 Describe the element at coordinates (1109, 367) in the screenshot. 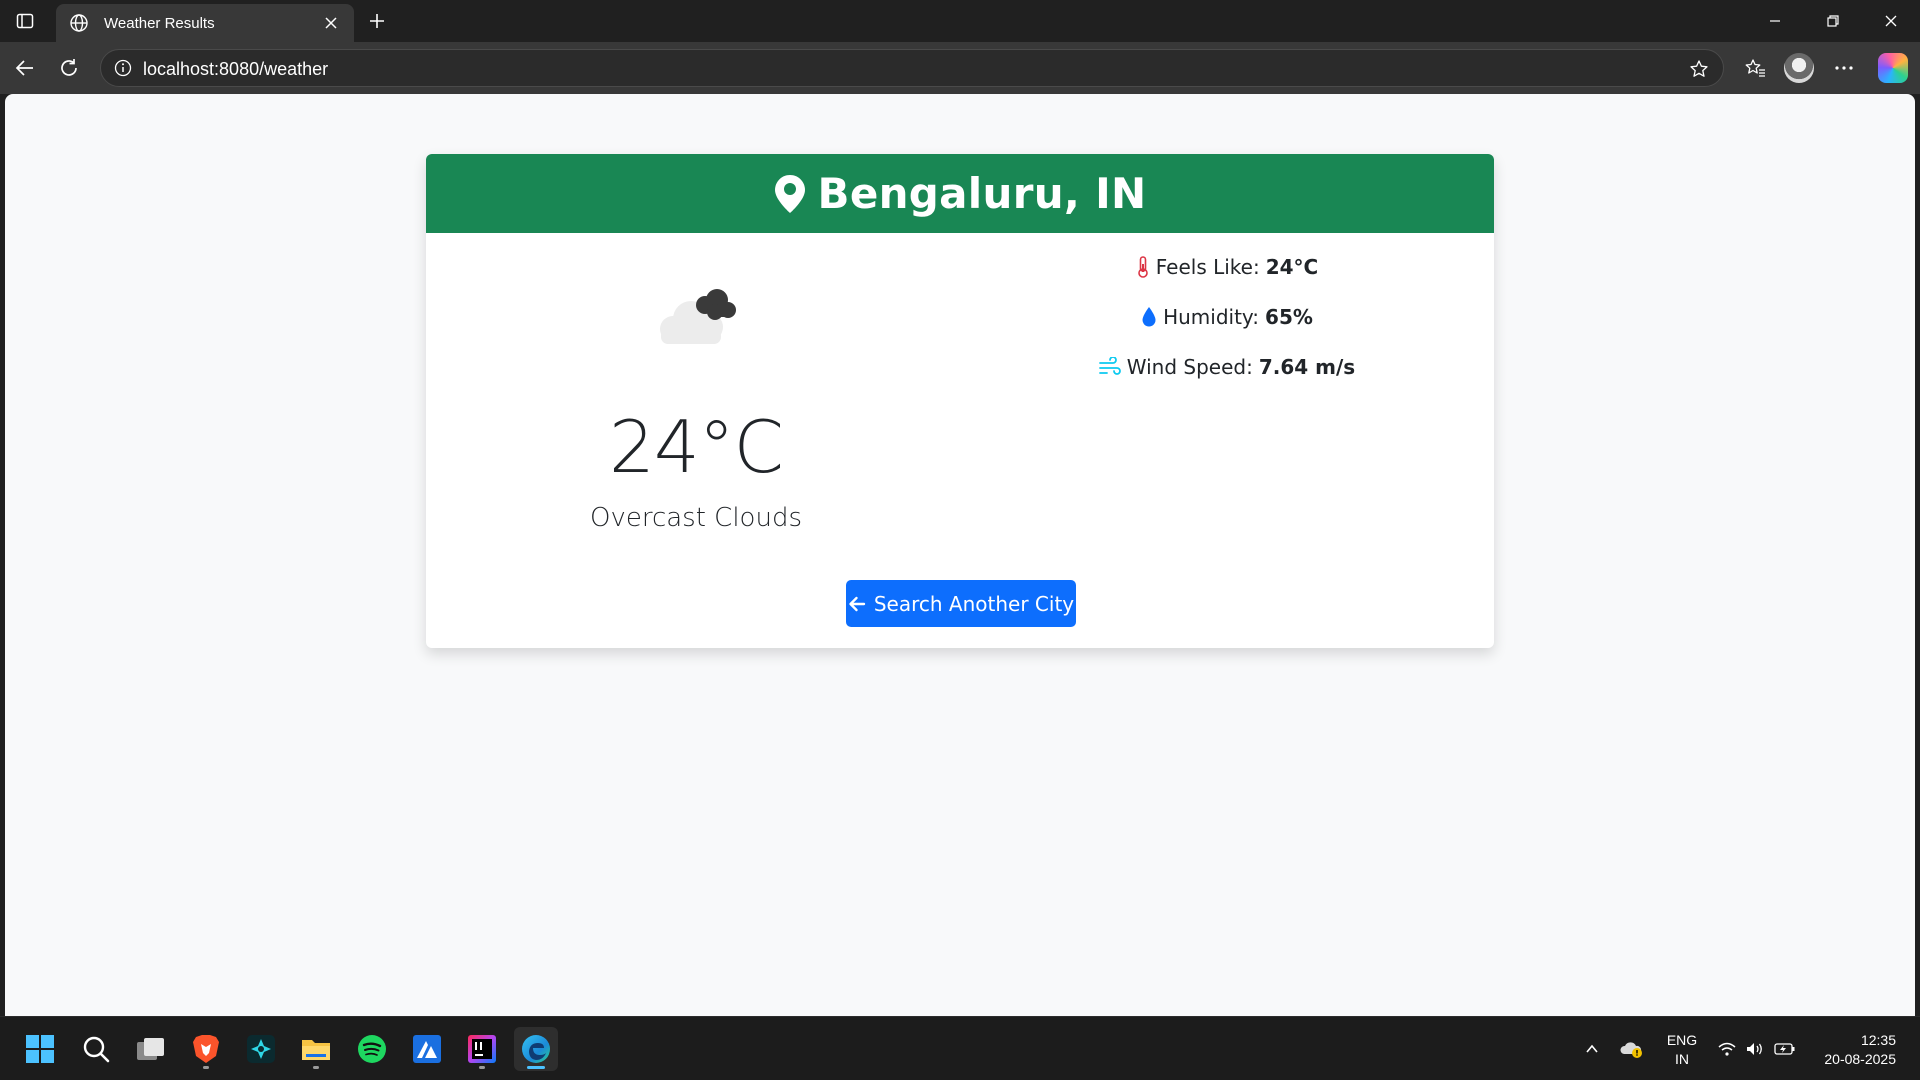

I see `wind-icon` at that location.